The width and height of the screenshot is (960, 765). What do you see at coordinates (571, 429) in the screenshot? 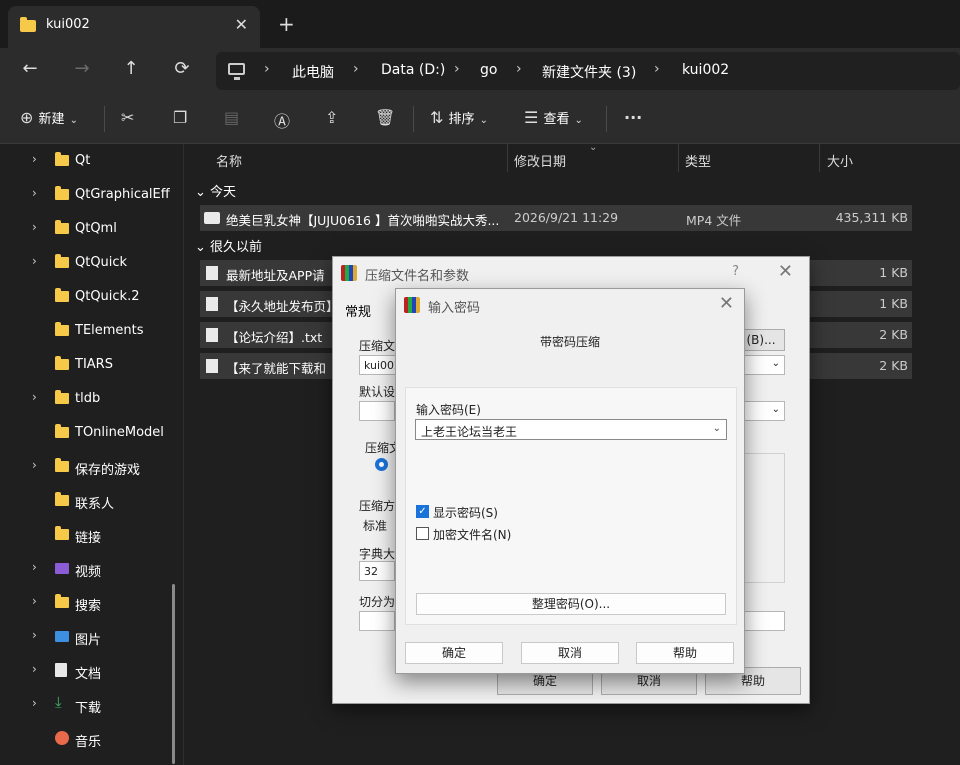
I see `password-input: 上老王论坛当老王 ⌄` at bounding box center [571, 429].